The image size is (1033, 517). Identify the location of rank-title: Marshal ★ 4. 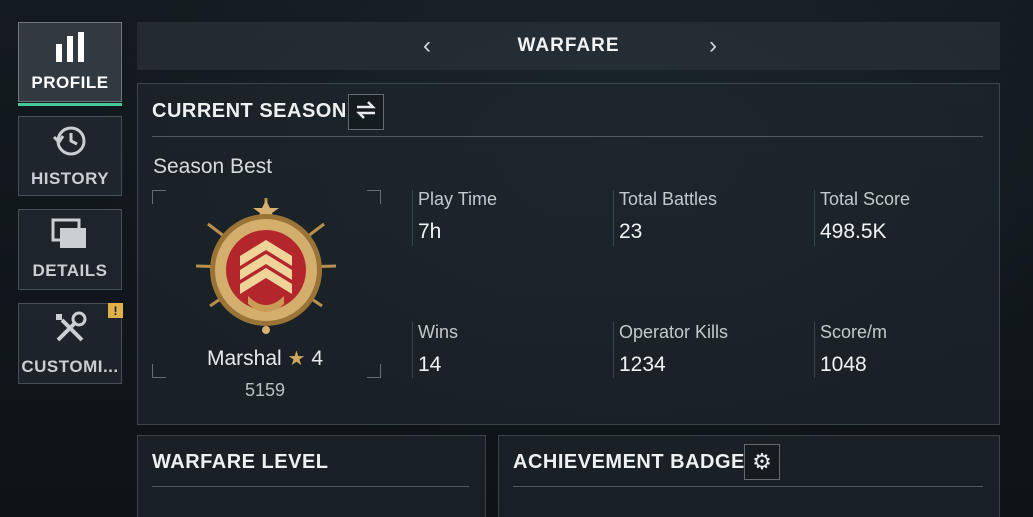
(265, 358).